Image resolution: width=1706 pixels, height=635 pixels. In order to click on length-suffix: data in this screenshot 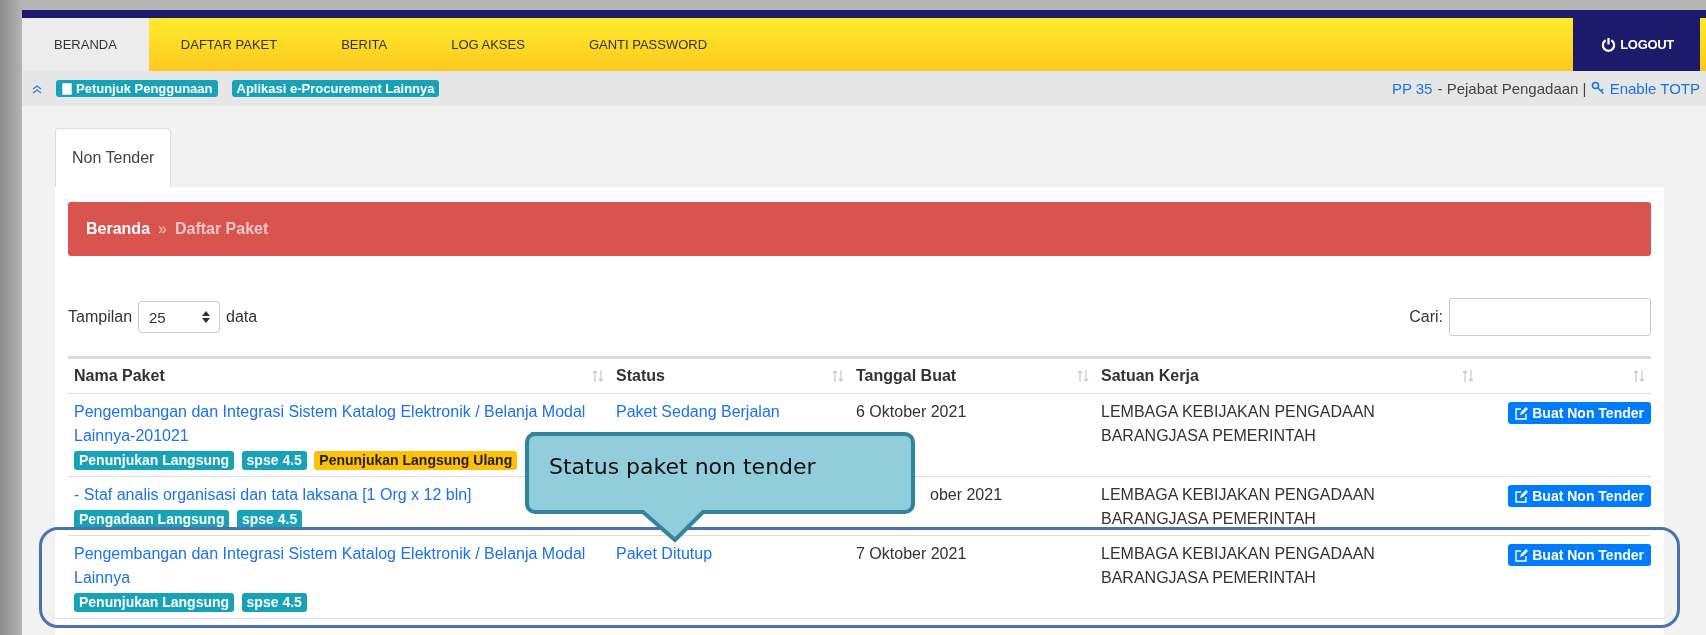, I will do `click(242, 317)`.